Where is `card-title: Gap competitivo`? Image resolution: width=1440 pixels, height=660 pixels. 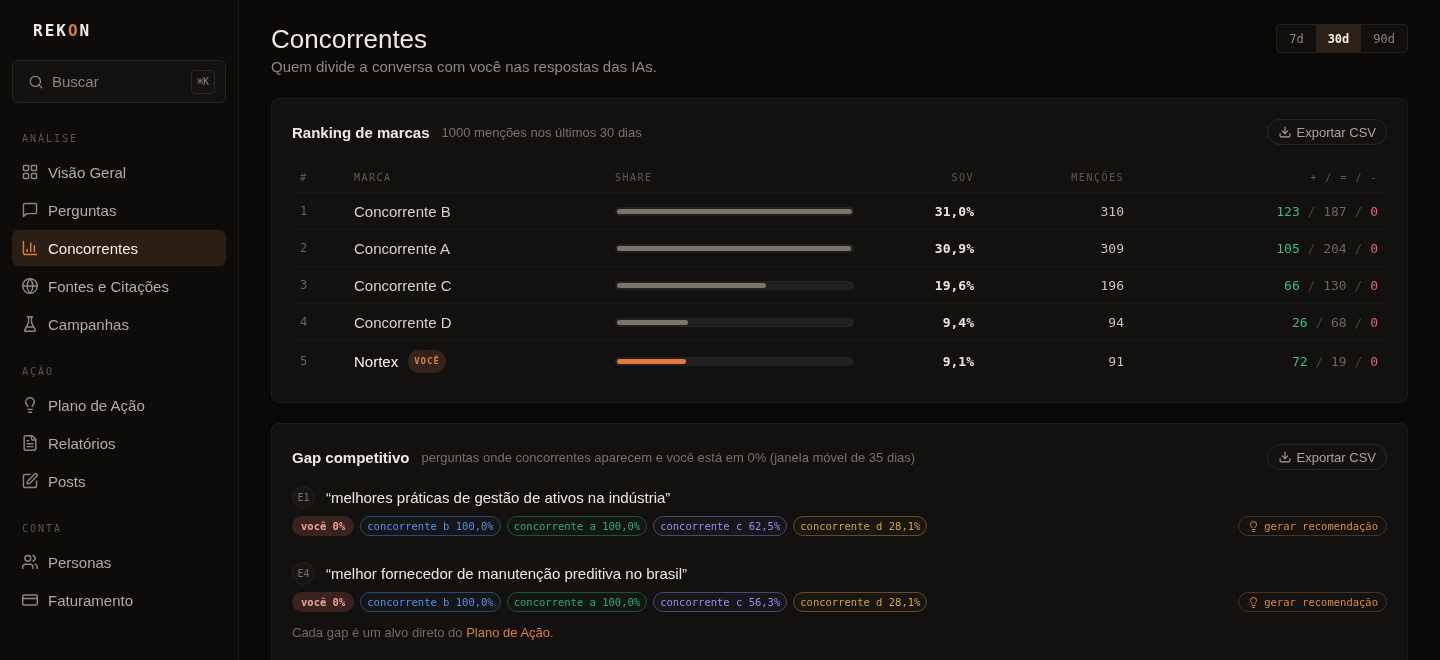
card-title: Gap competitivo is located at coordinates (351, 457).